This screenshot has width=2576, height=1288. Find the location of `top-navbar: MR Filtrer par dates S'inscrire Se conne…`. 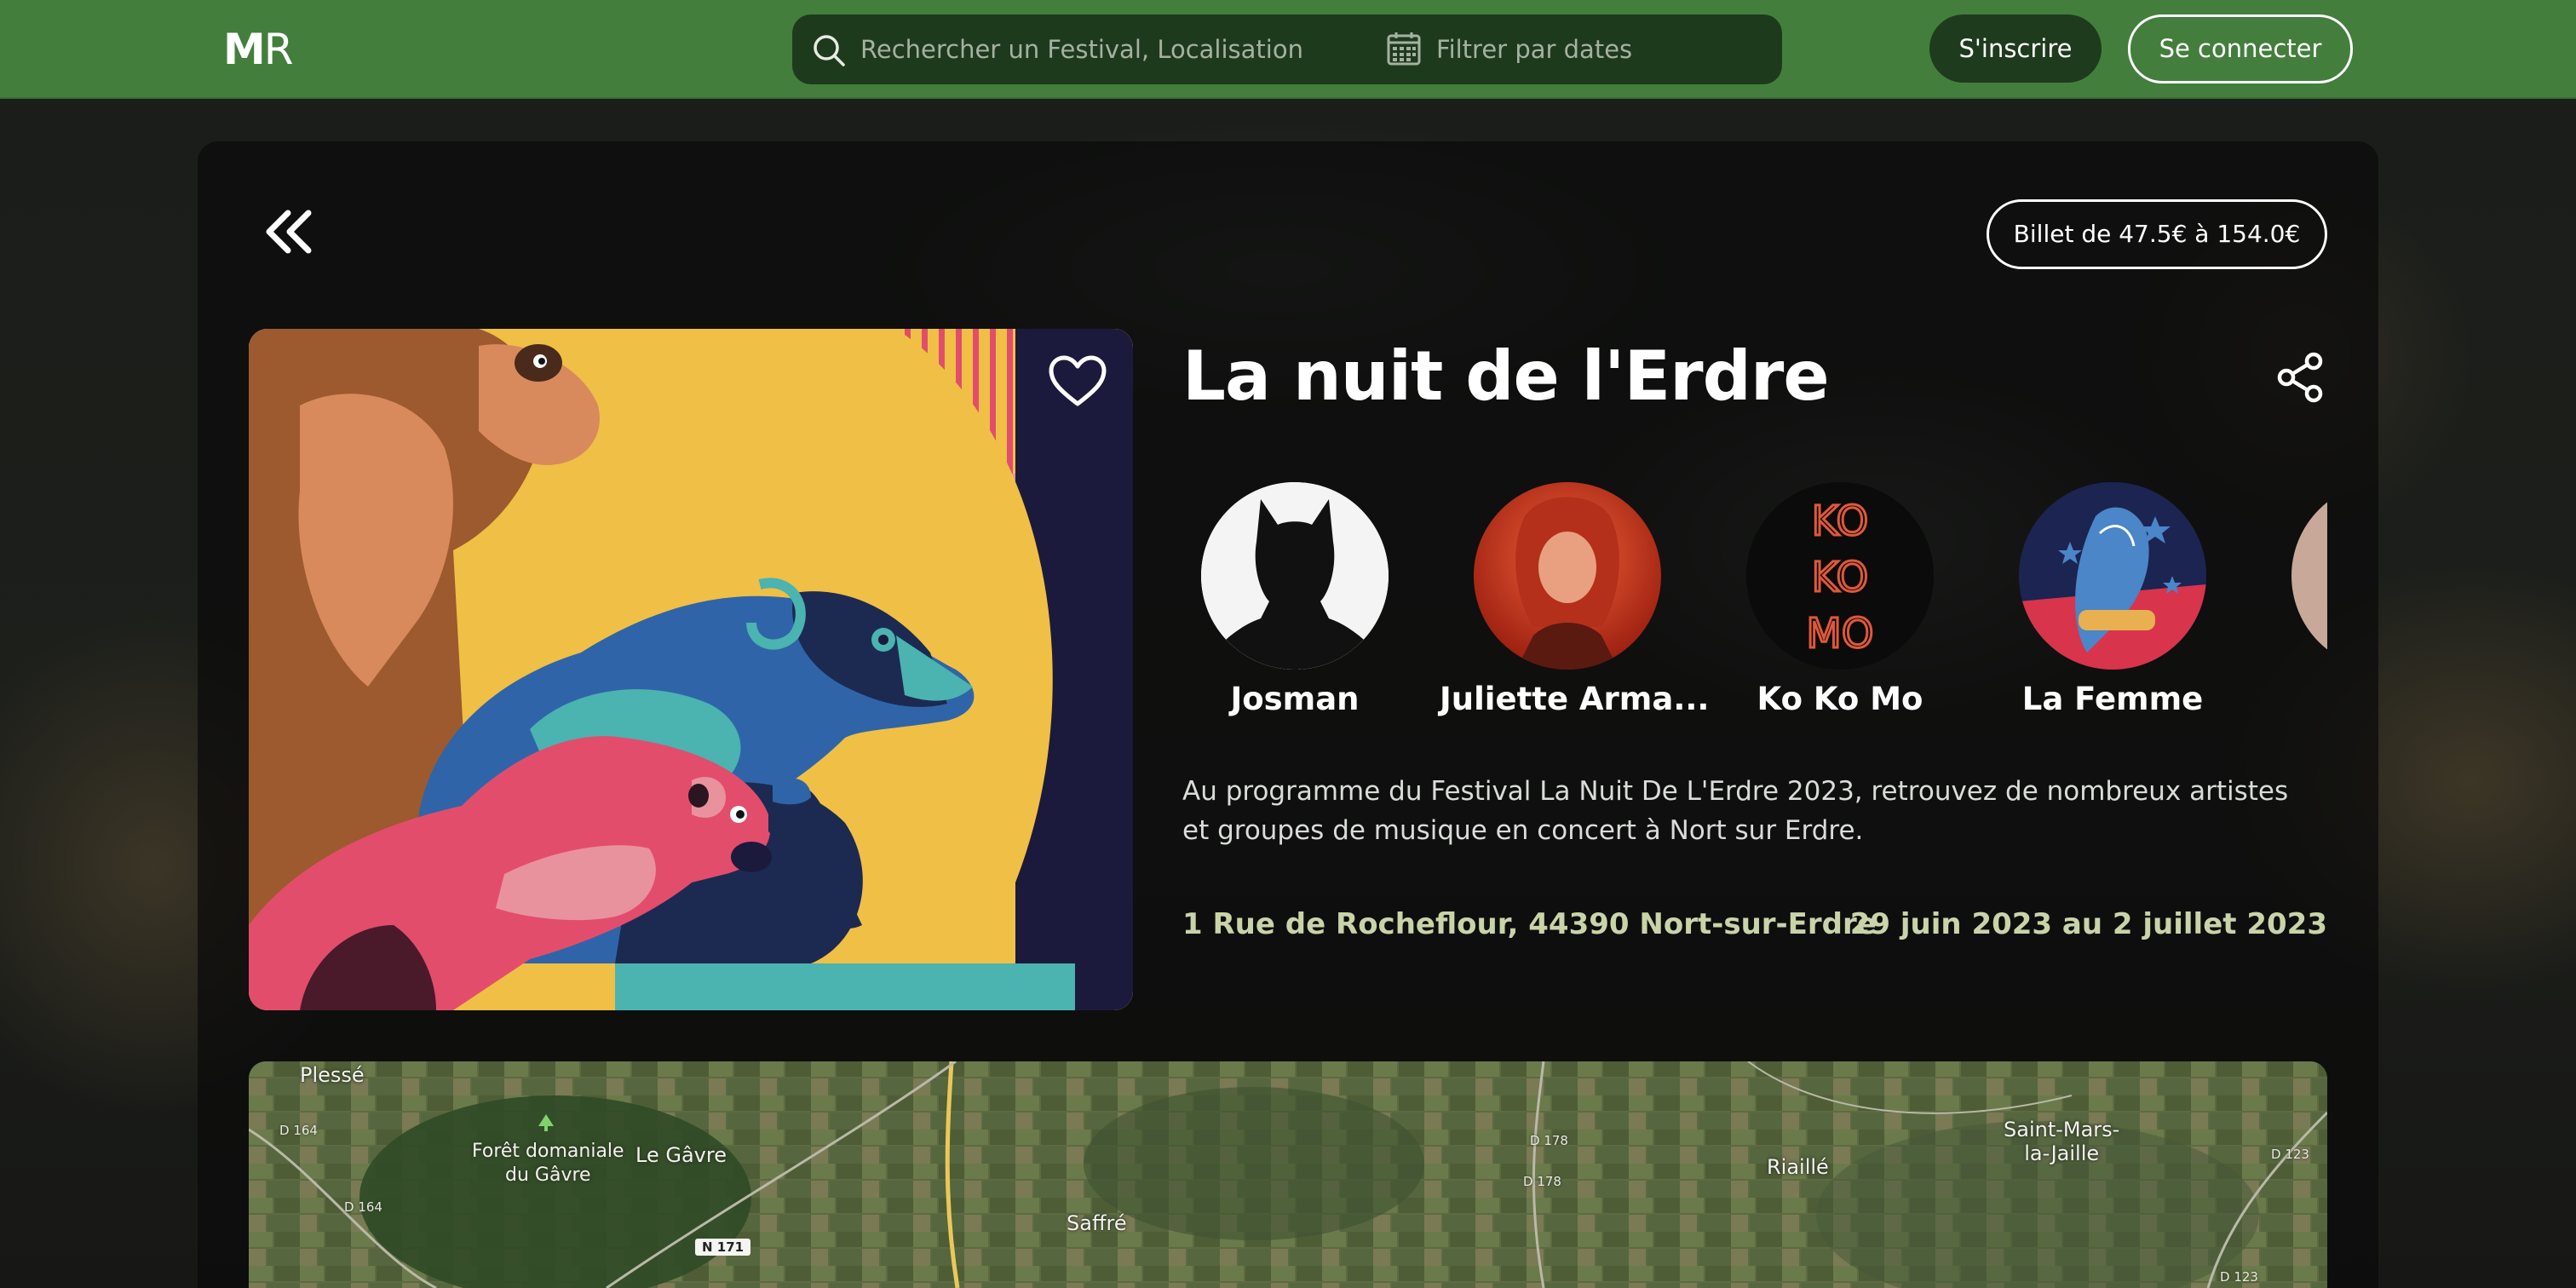

top-navbar: MR Filtrer par dates S'inscrire Se conne… is located at coordinates (1288, 50).